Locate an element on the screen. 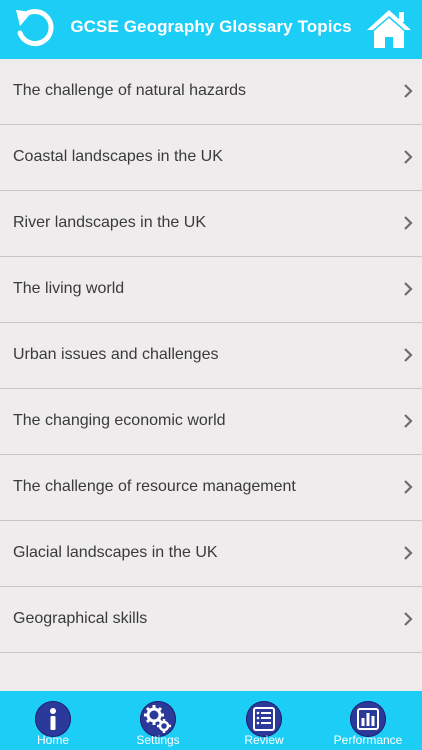 The height and width of the screenshot is (750, 422). app-header: GCSE Geography Glossary Topics is located at coordinates (211, 29).